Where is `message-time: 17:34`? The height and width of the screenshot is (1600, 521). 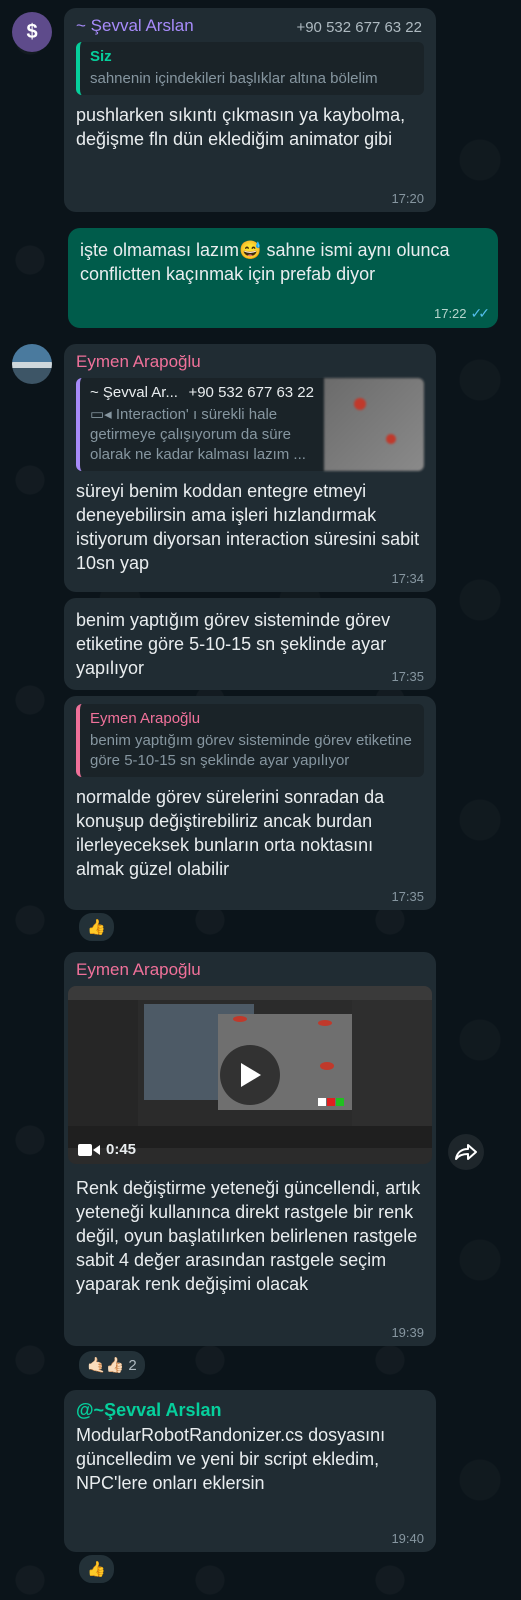 message-time: 17:34 is located at coordinates (407, 578).